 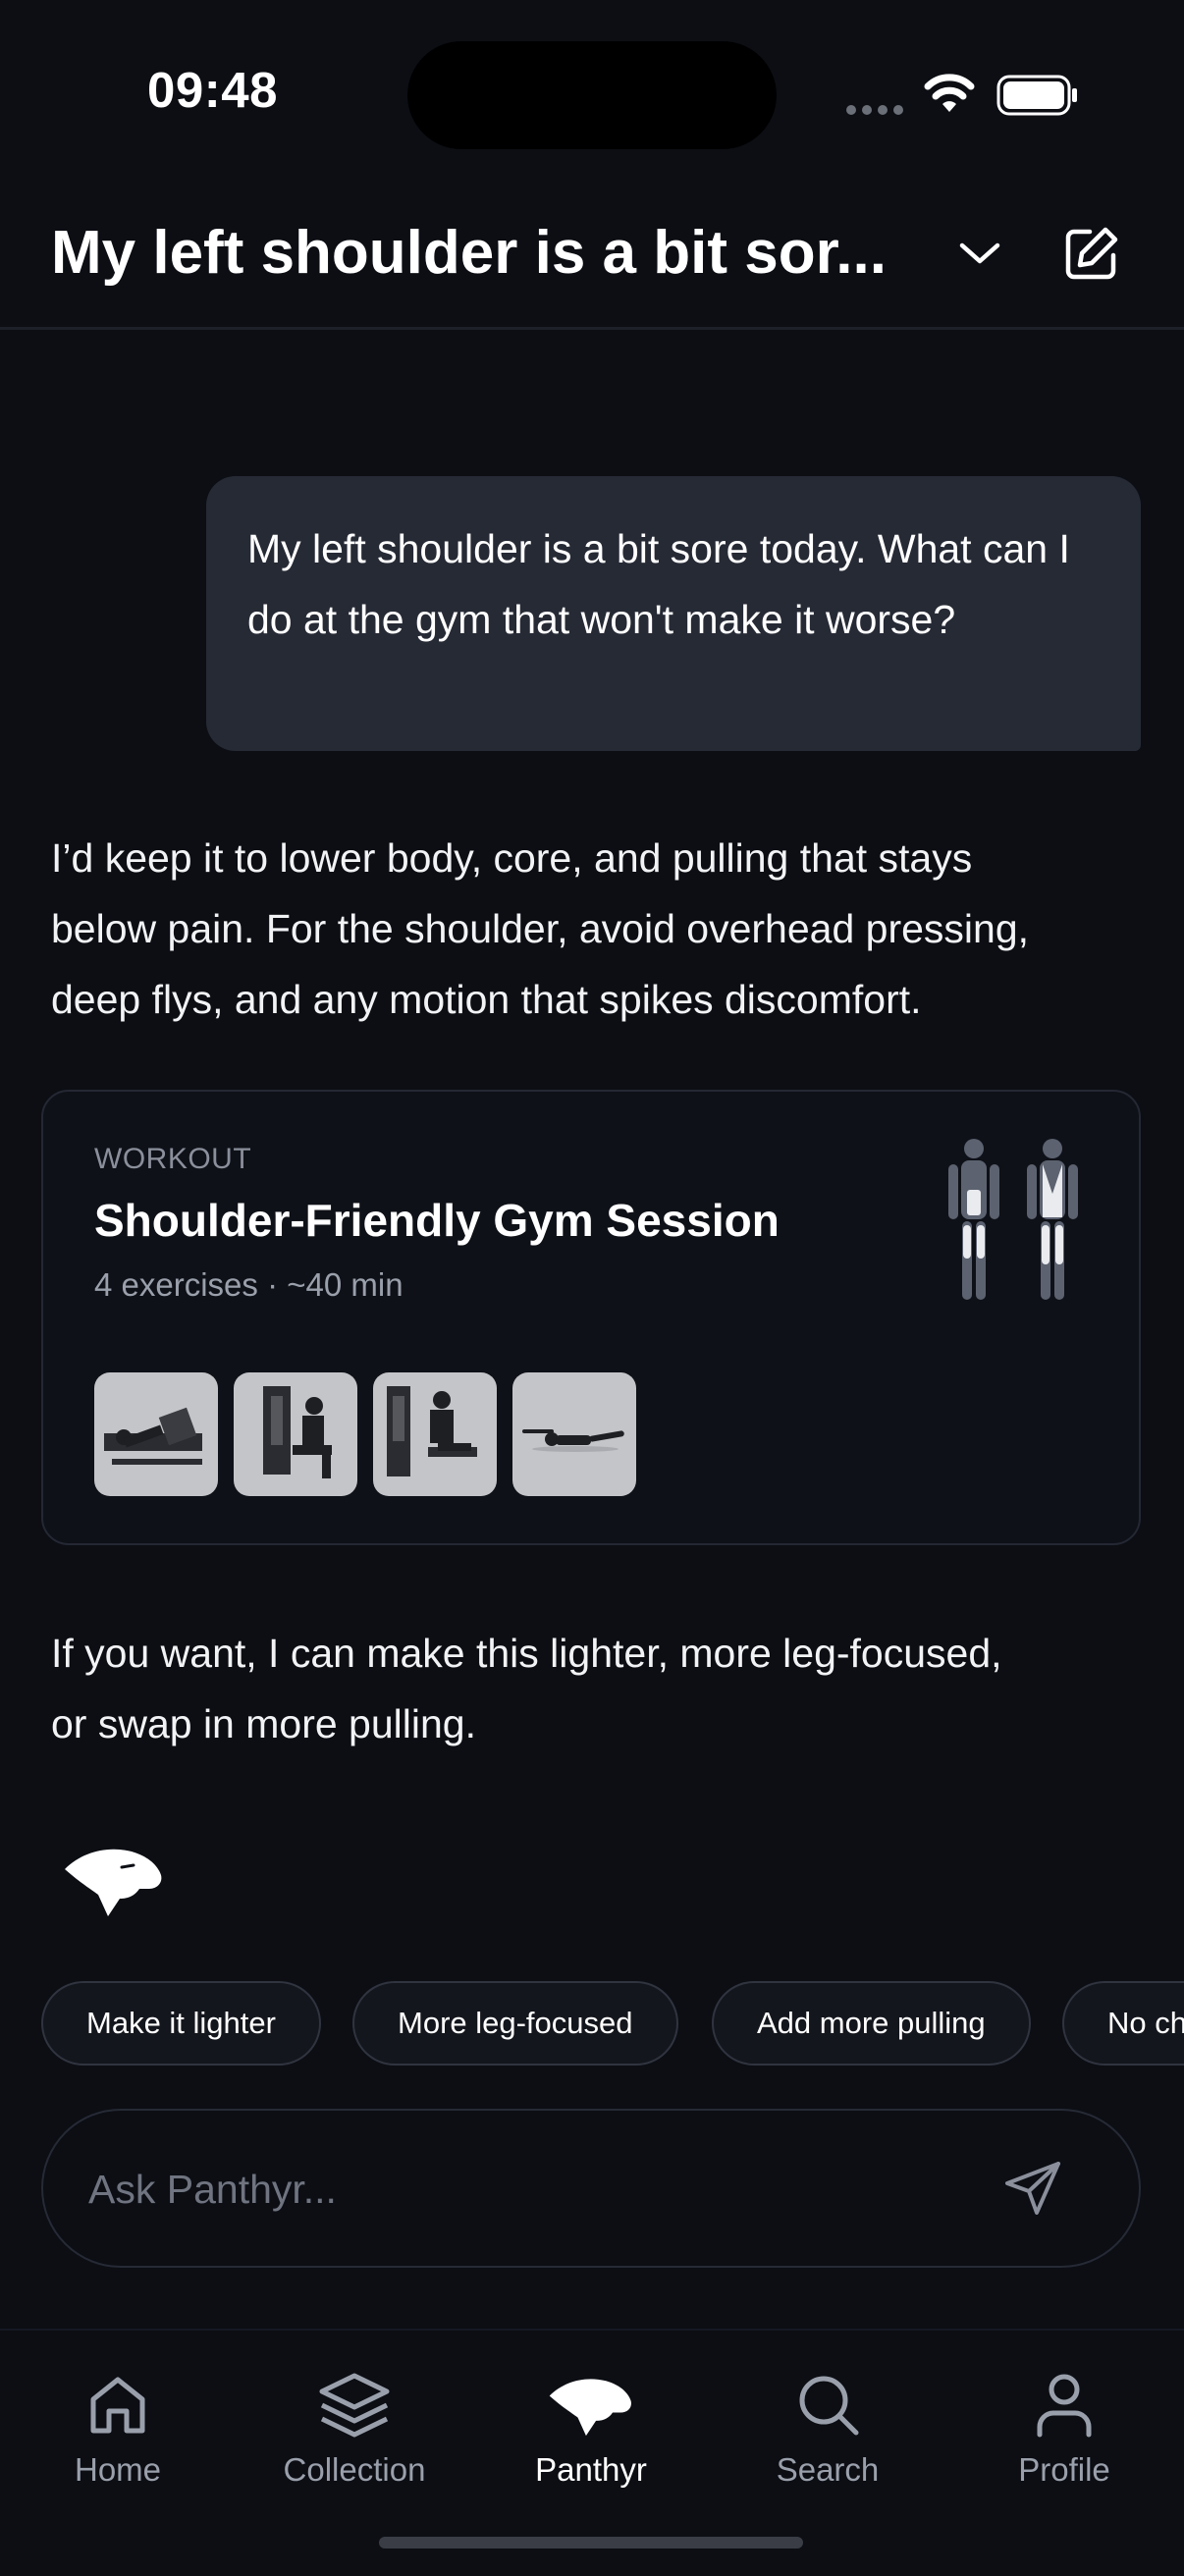 What do you see at coordinates (181, 2023) in the screenshot?
I see `suggestion-chip: Make it lighter` at bounding box center [181, 2023].